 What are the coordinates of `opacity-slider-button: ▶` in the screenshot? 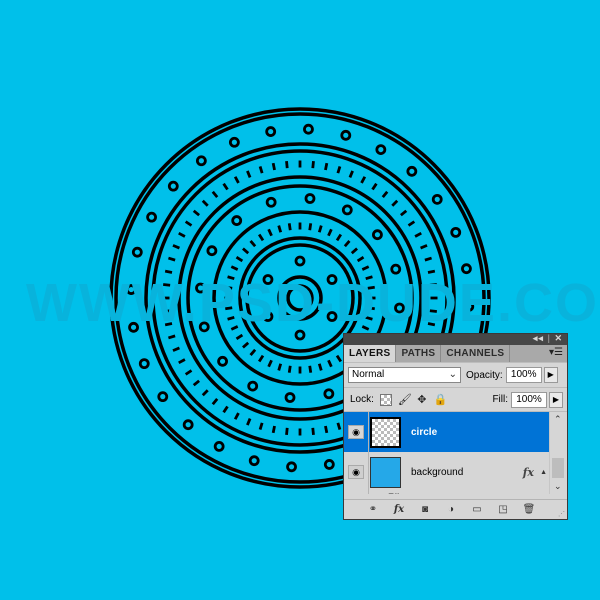 It's located at (550, 375).